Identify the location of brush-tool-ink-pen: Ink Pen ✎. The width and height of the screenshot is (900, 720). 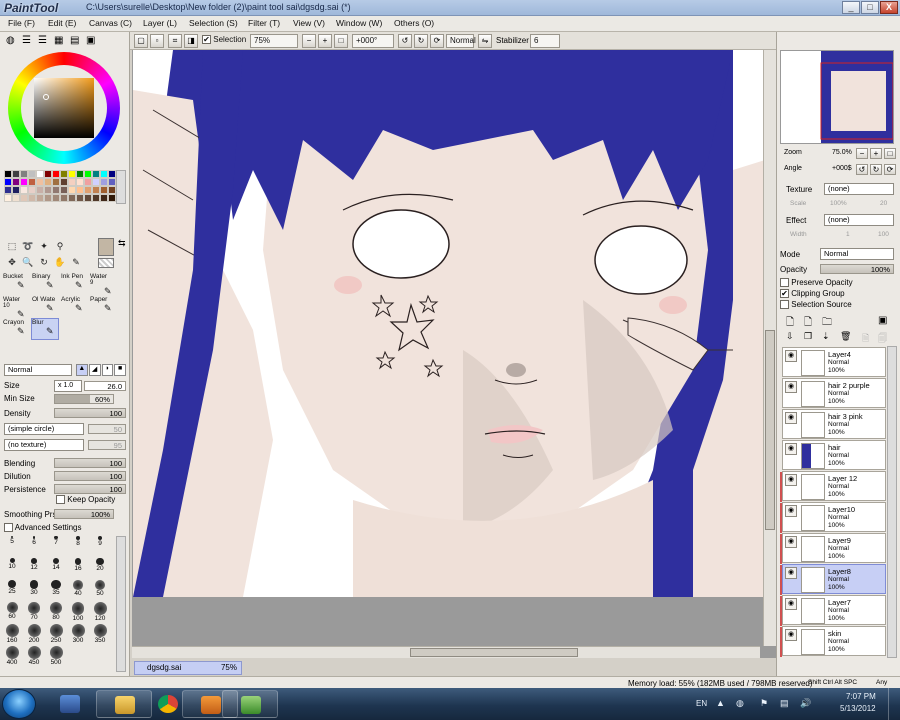
(74, 283).